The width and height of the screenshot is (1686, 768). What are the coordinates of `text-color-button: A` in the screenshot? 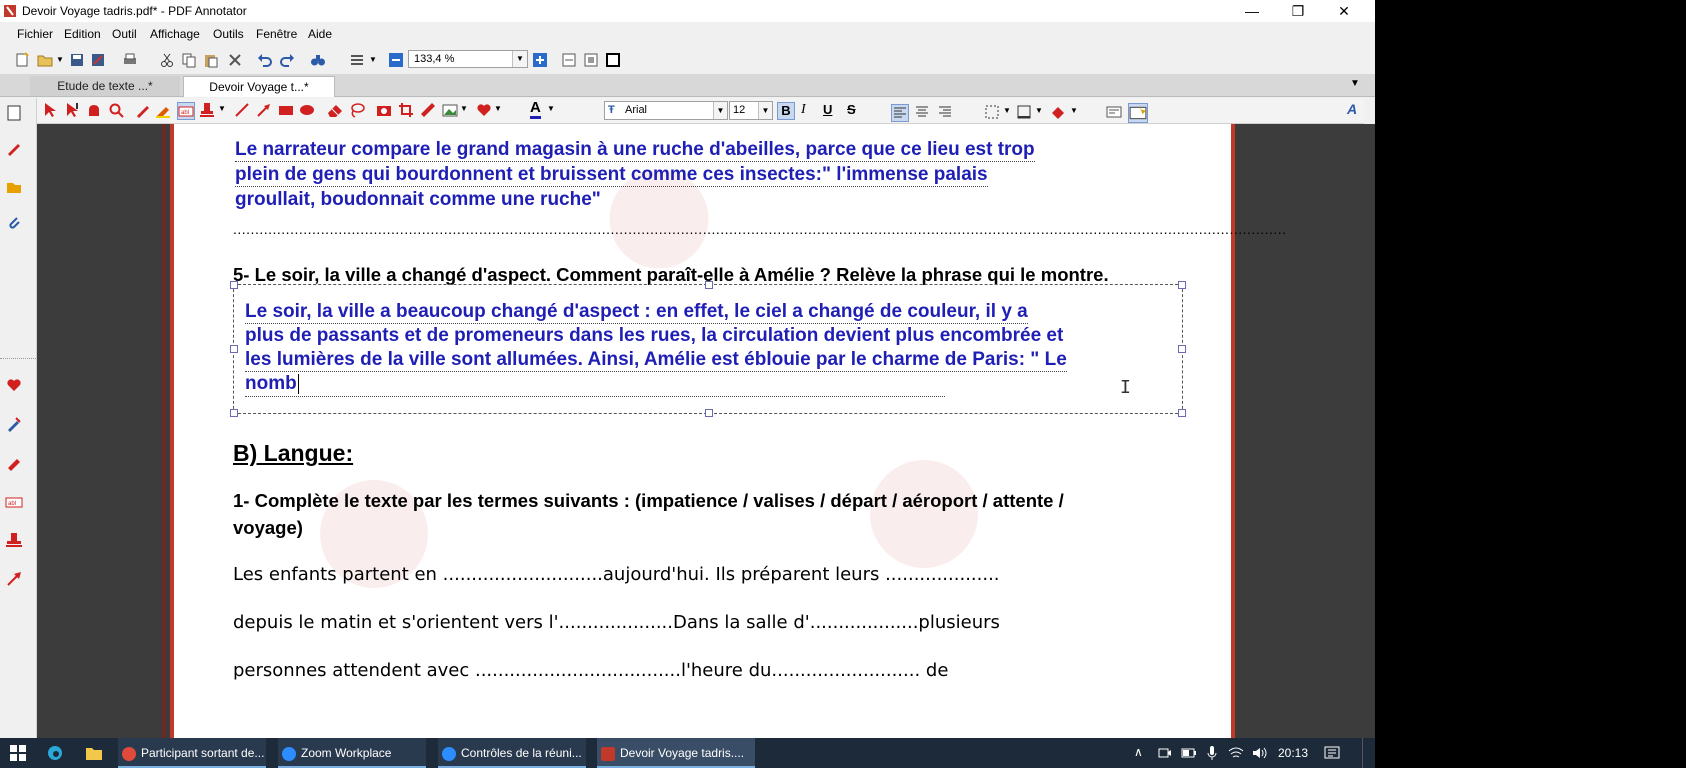 It's located at (535, 109).